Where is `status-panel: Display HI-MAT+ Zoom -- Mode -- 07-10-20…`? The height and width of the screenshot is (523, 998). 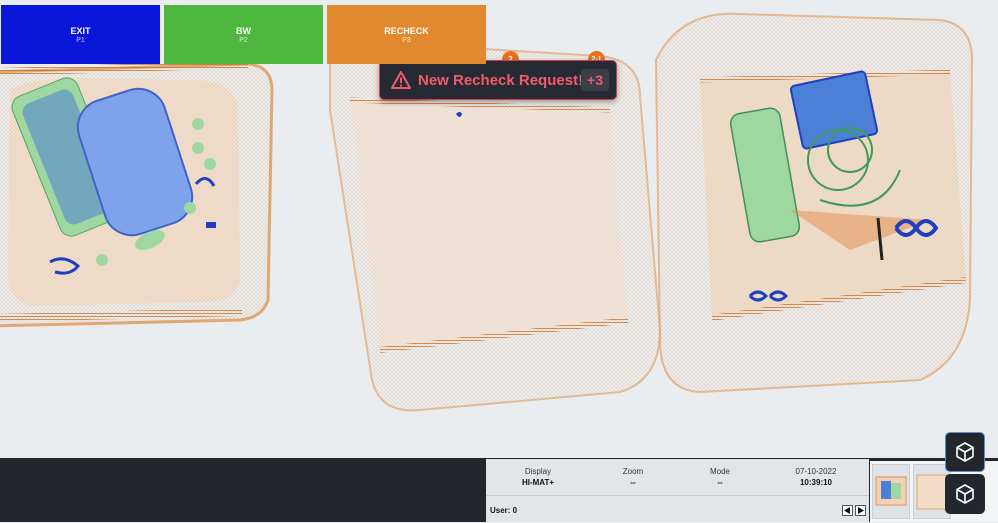 status-panel: Display HI-MAT+ Zoom -- Mode -- 07-10-20… is located at coordinates (677, 490).